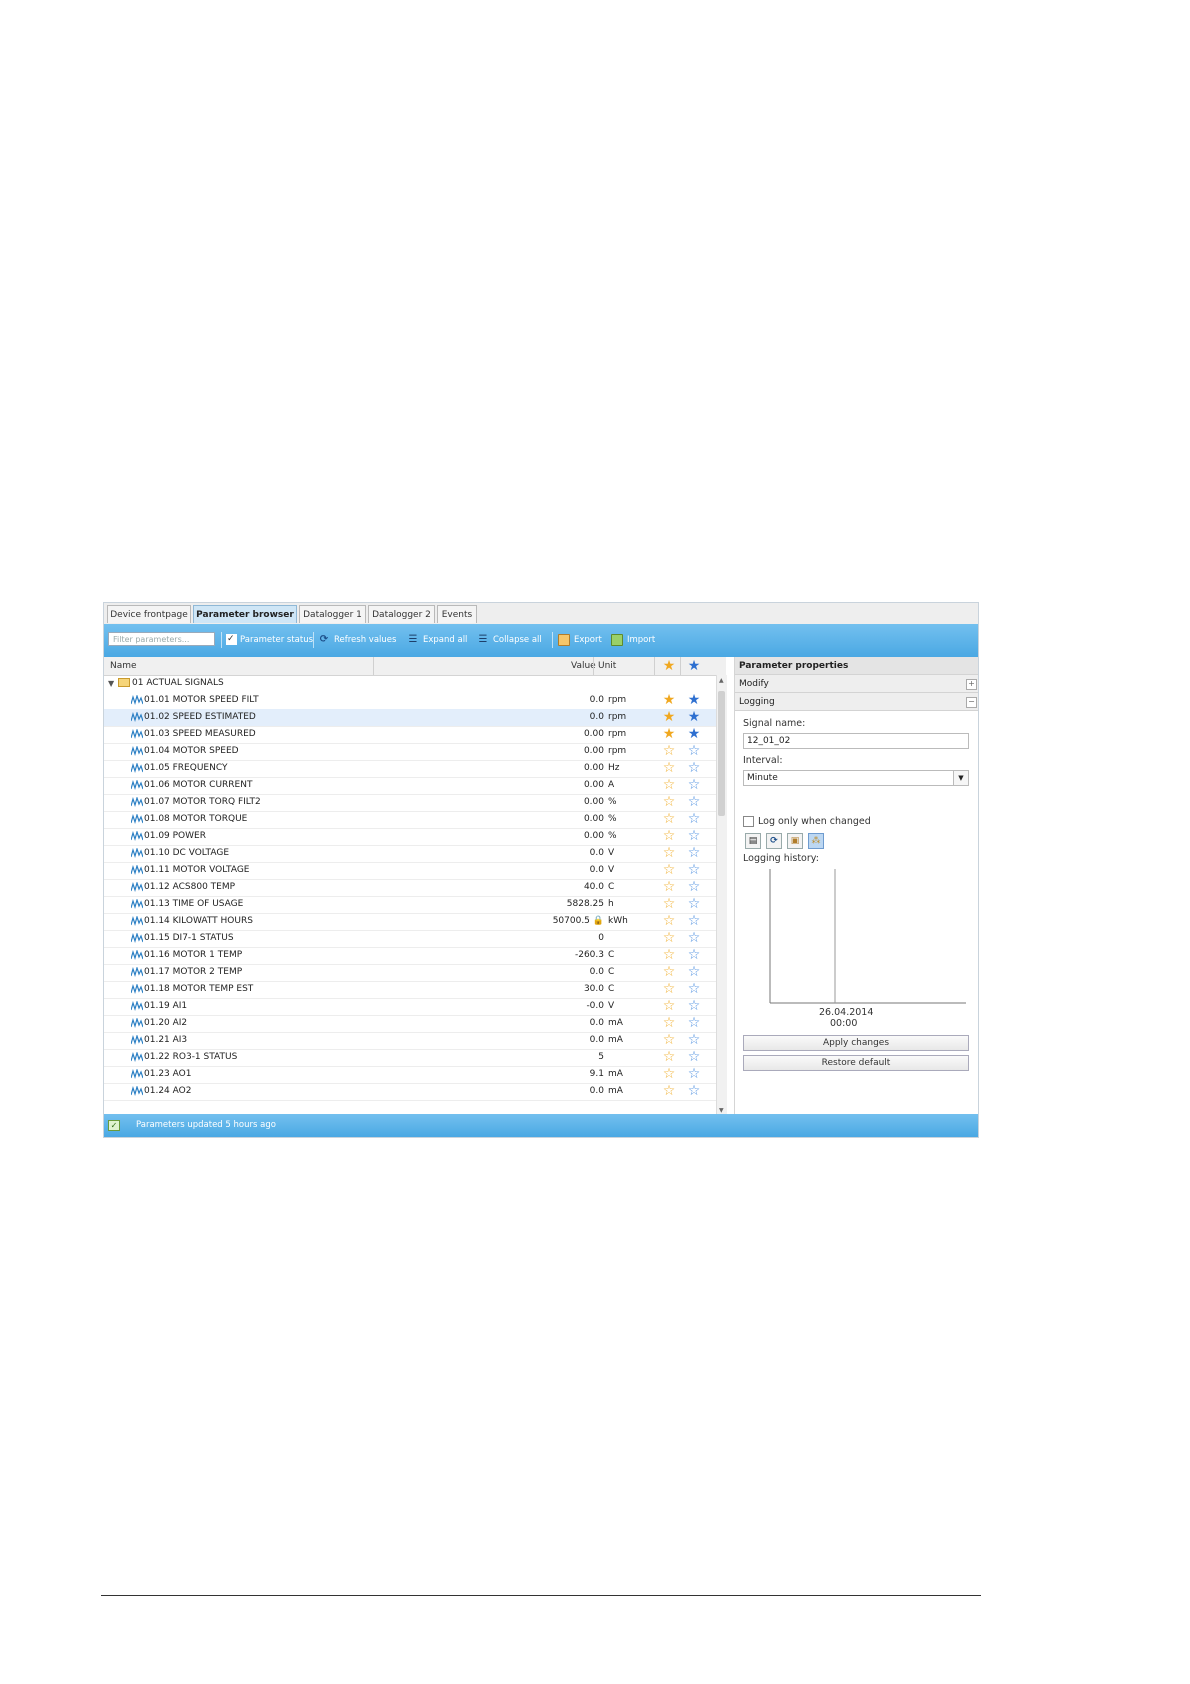 The height and width of the screenshot is (1684, 1190). Describe the element at coordinates (231, 639) in the screenshot. I see `checkbox-checked-icon` at that location.